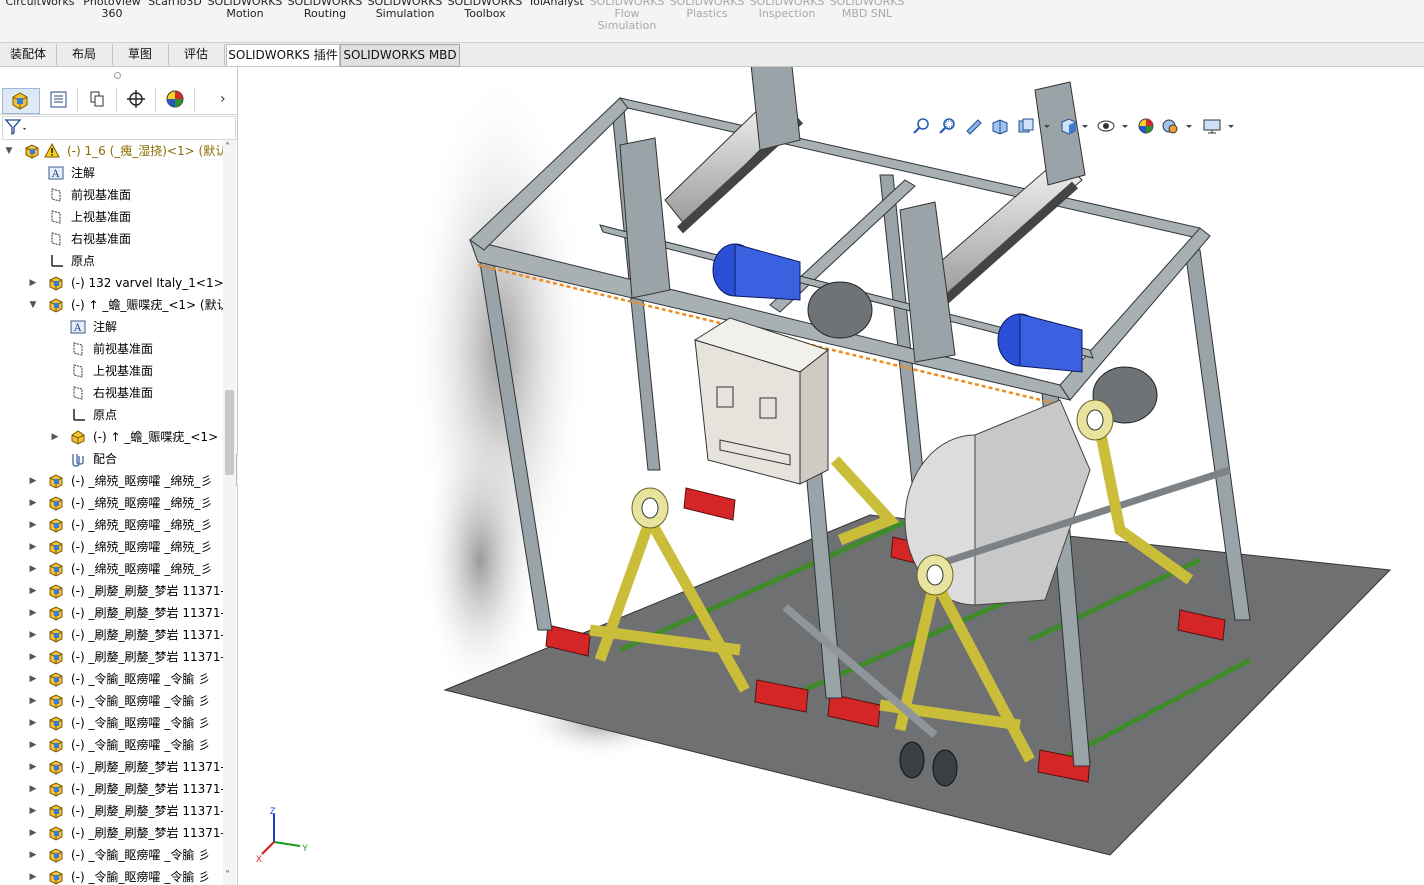  I want to click on dynamic-annotation-view-icon, so click(1026, 126).